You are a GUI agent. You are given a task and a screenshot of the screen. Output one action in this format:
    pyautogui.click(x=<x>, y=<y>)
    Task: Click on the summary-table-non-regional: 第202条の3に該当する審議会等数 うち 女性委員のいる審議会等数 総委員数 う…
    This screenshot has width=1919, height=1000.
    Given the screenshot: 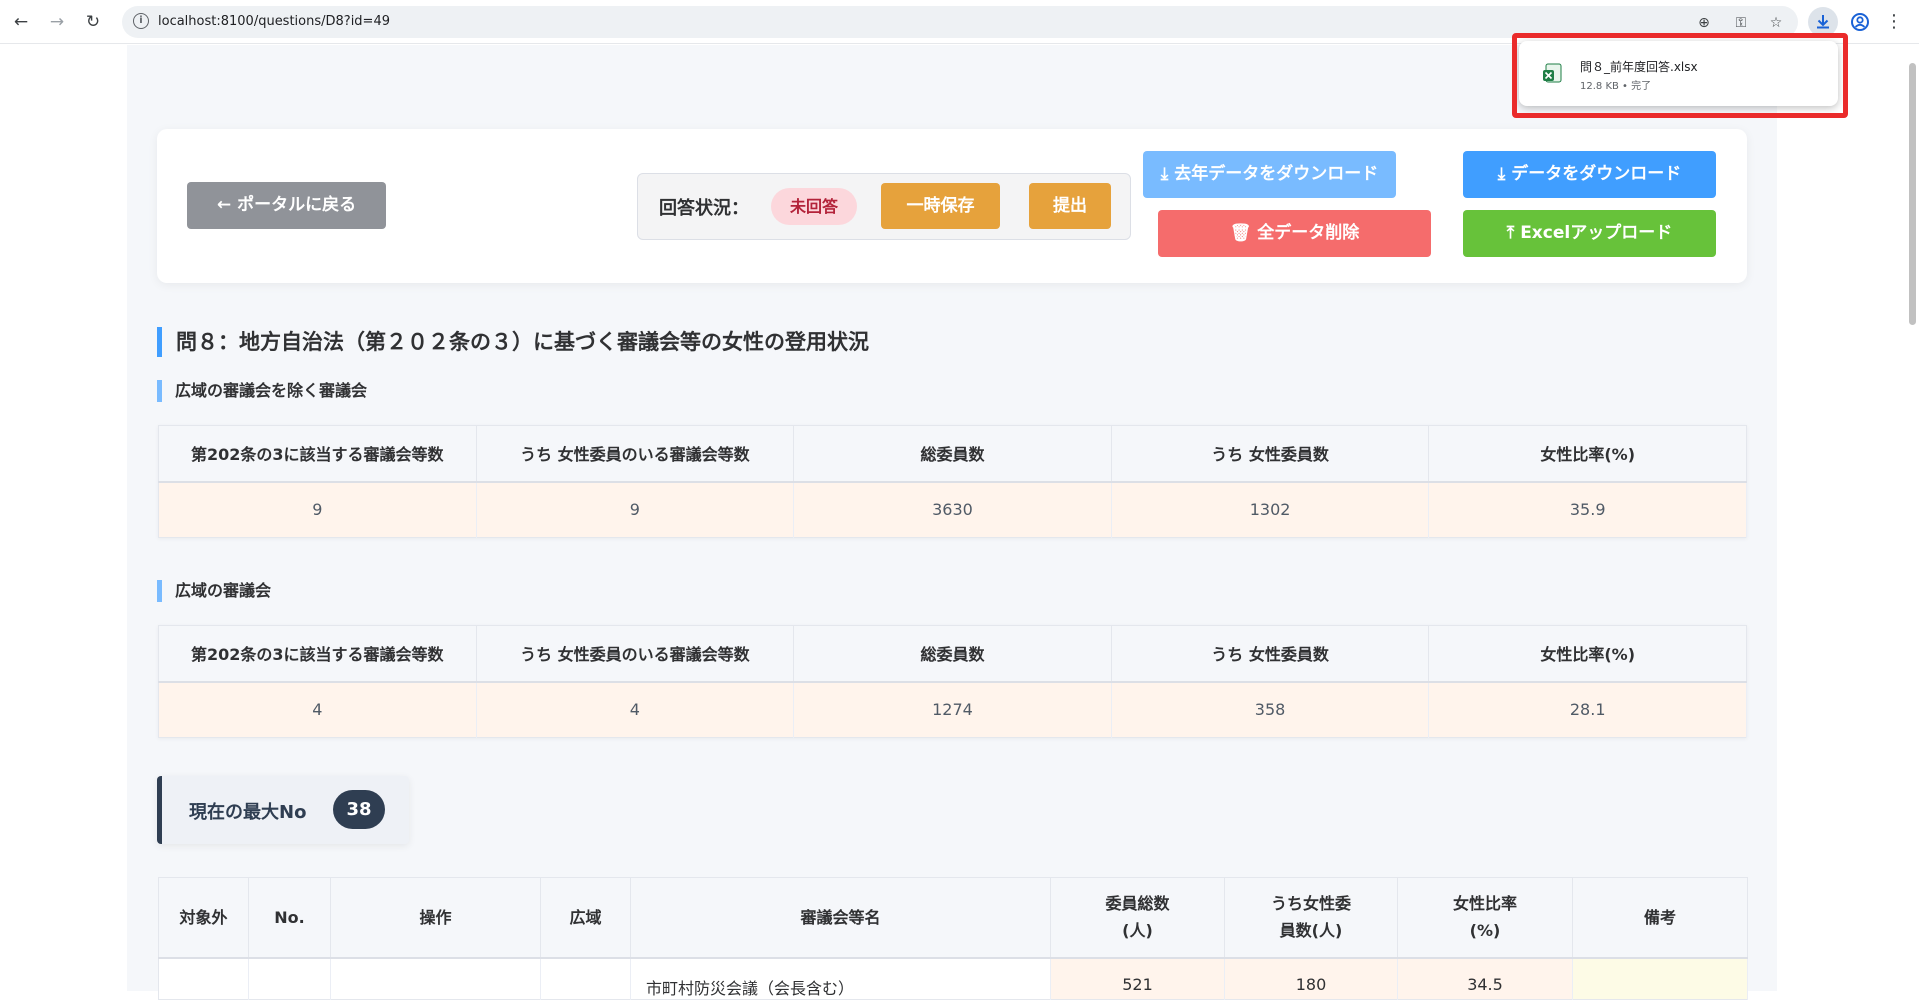 What is the action you would take?
    pyautogui.click(x=952, y=481)
    